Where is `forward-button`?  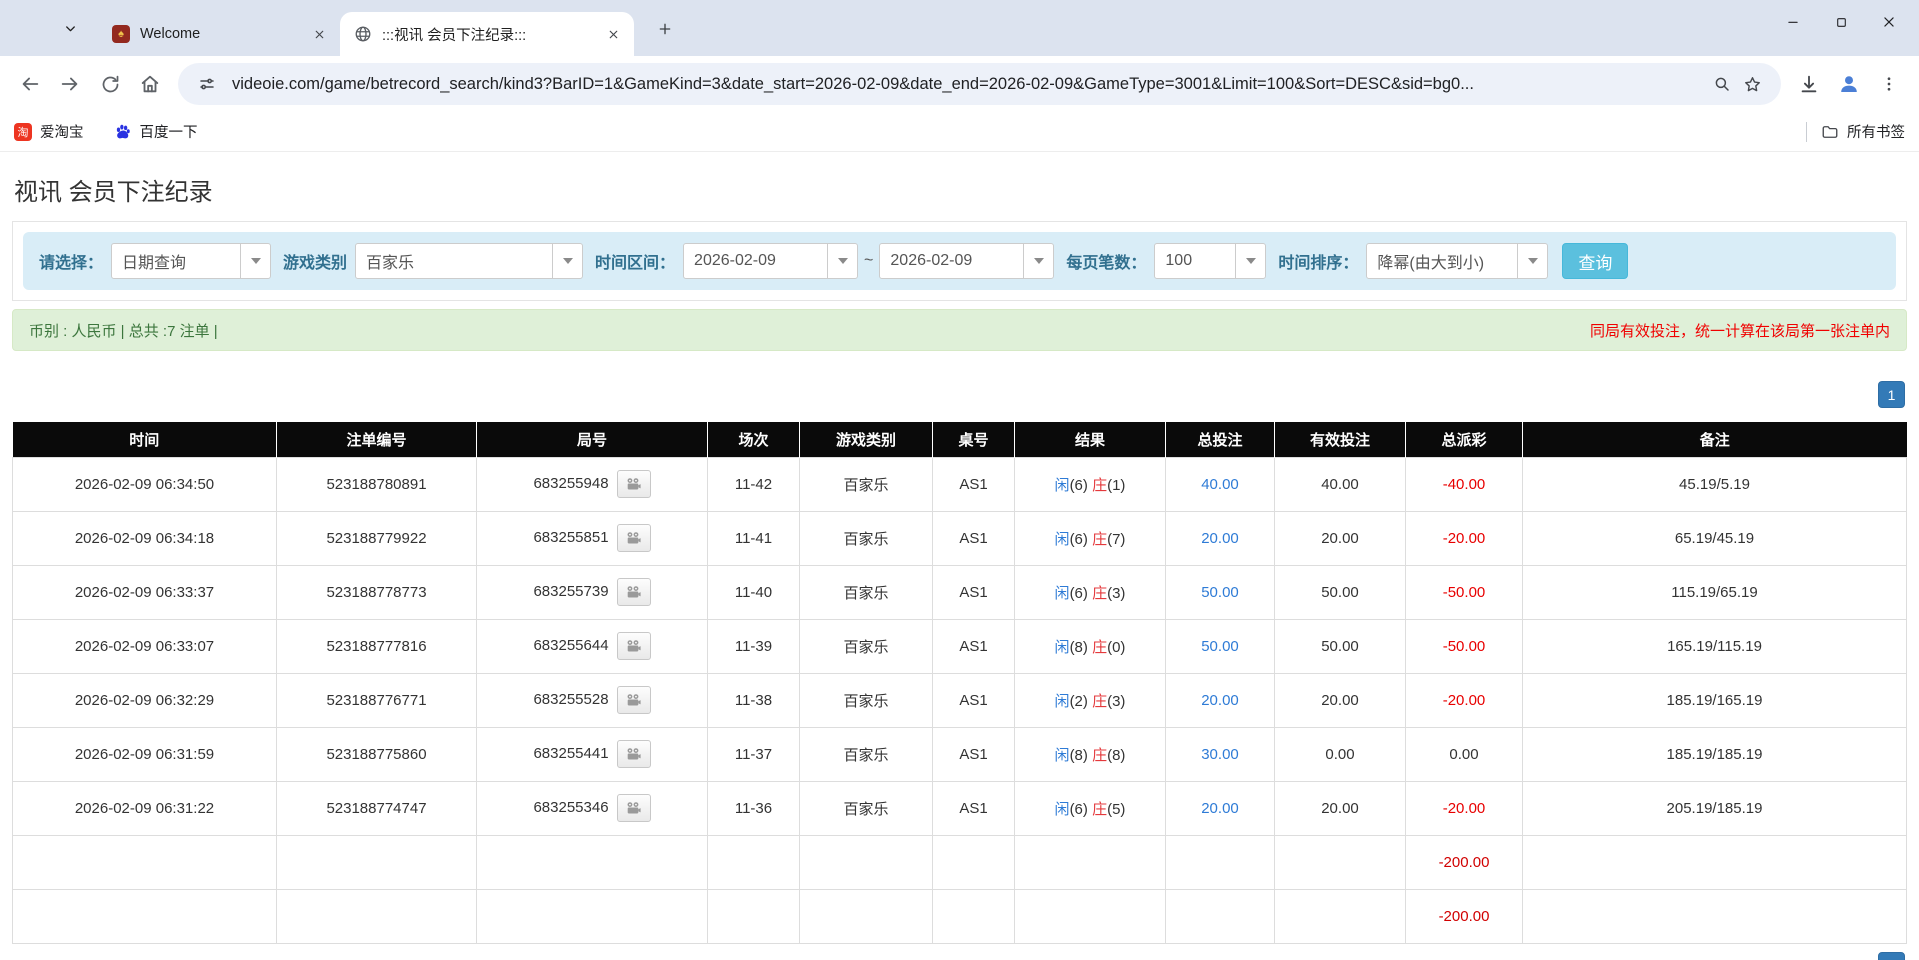 forward-button is located at coordinates (70, 84).